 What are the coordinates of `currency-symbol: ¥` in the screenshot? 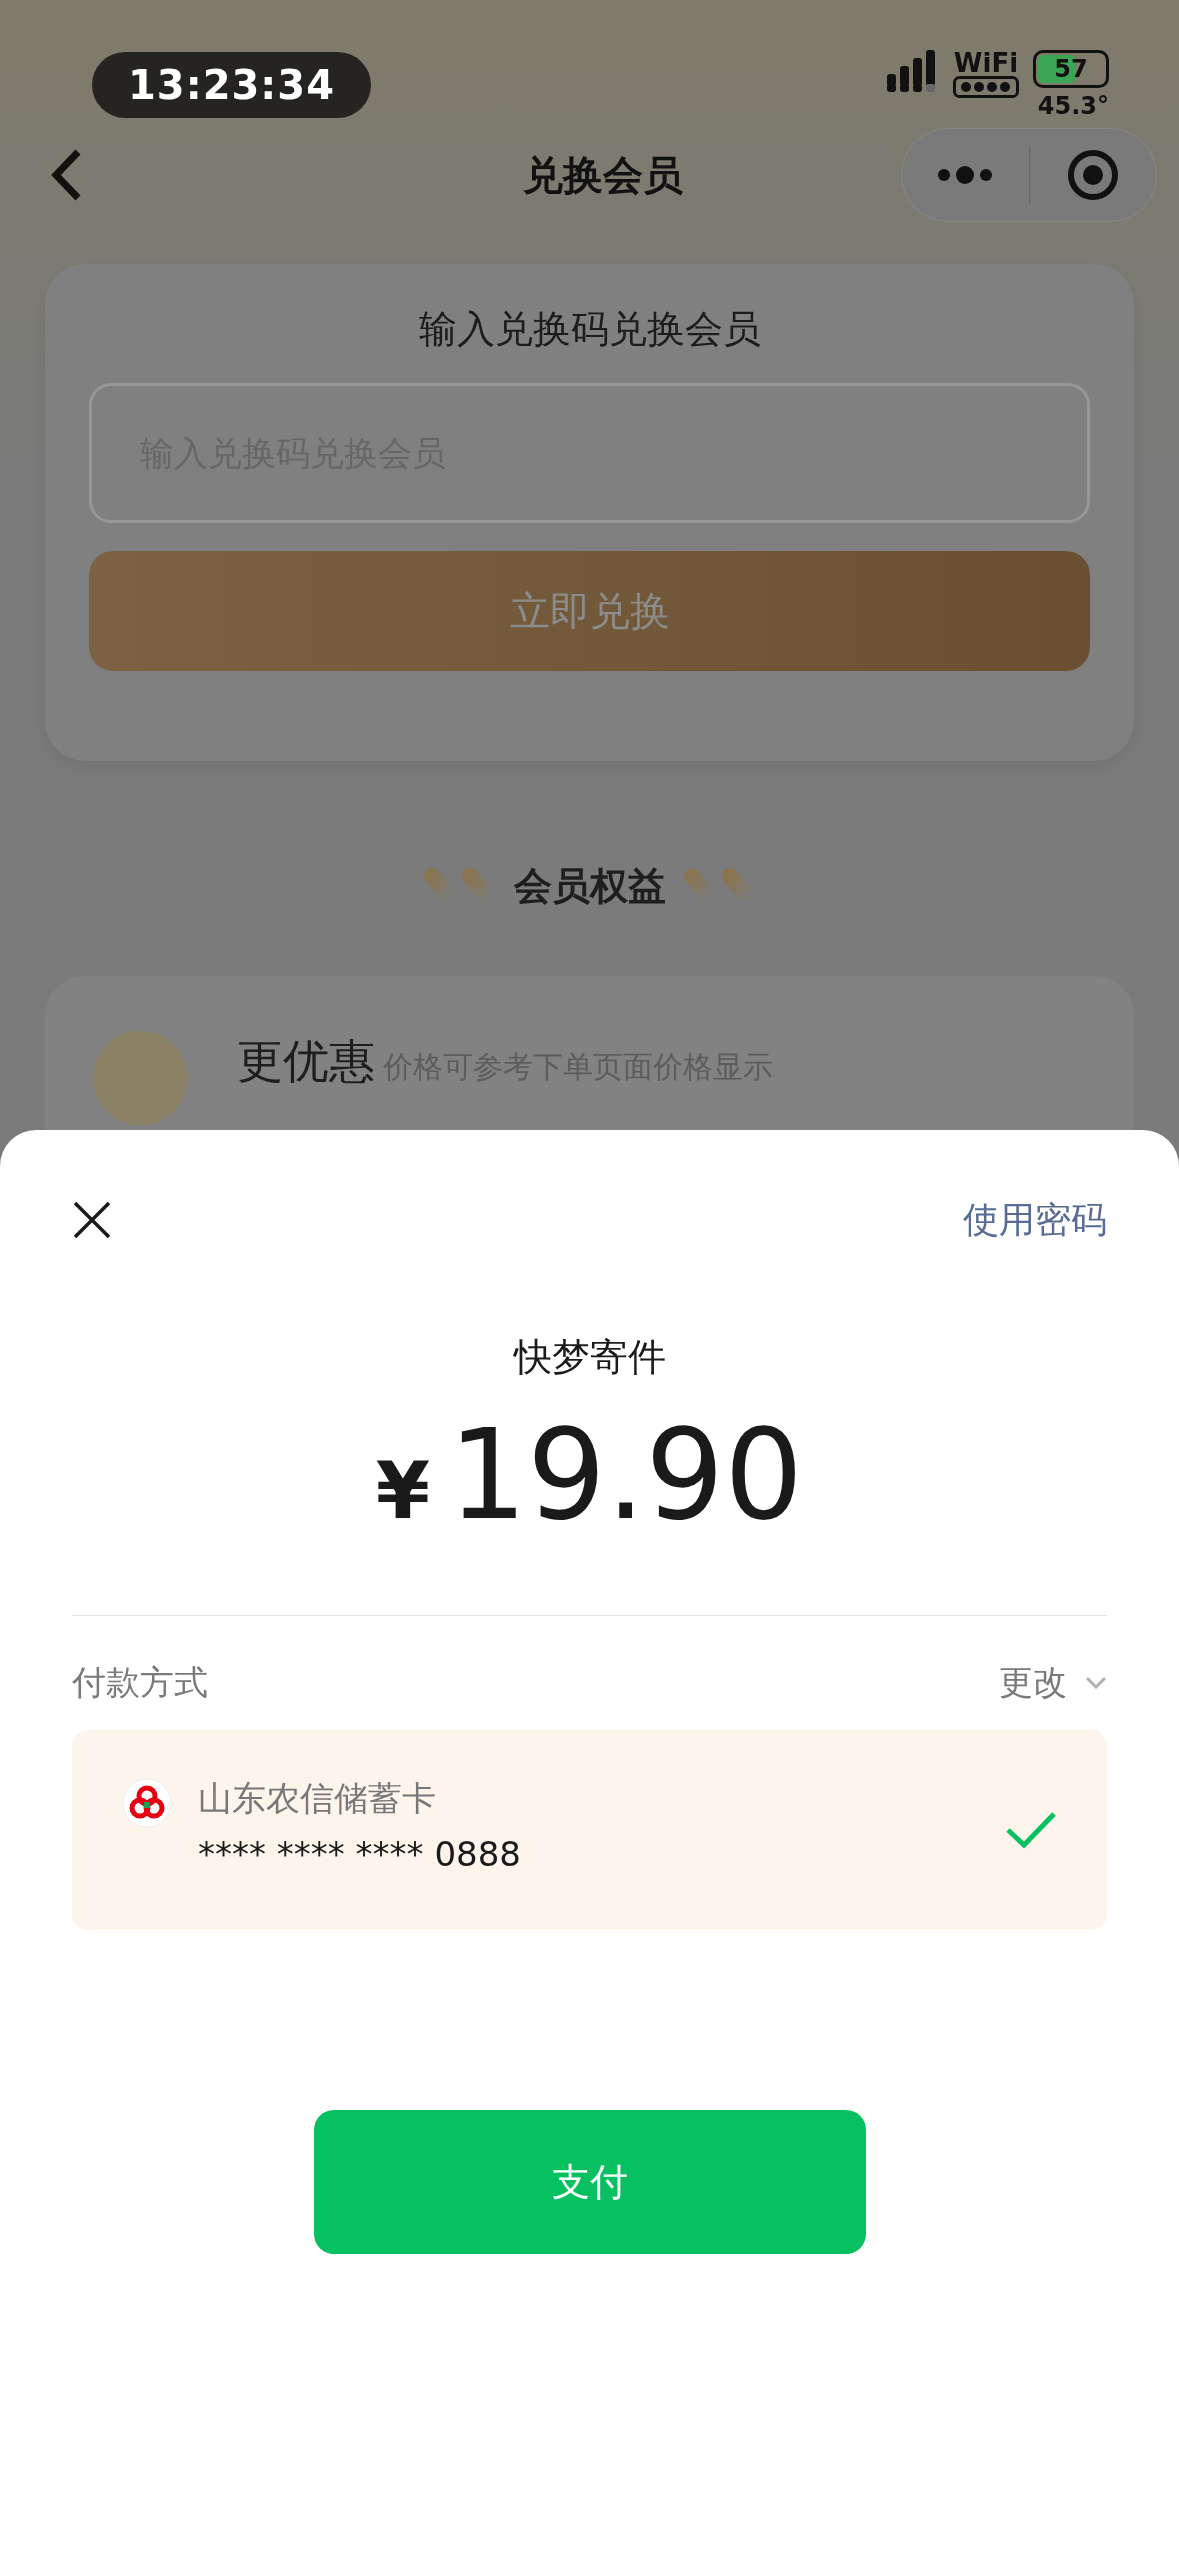 It's located at (403, 1491).